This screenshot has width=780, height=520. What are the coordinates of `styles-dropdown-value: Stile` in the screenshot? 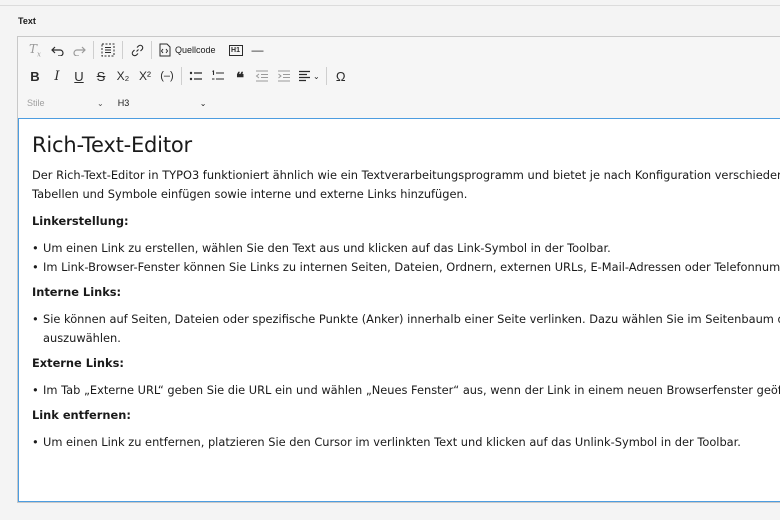 It's located at (36, 103).